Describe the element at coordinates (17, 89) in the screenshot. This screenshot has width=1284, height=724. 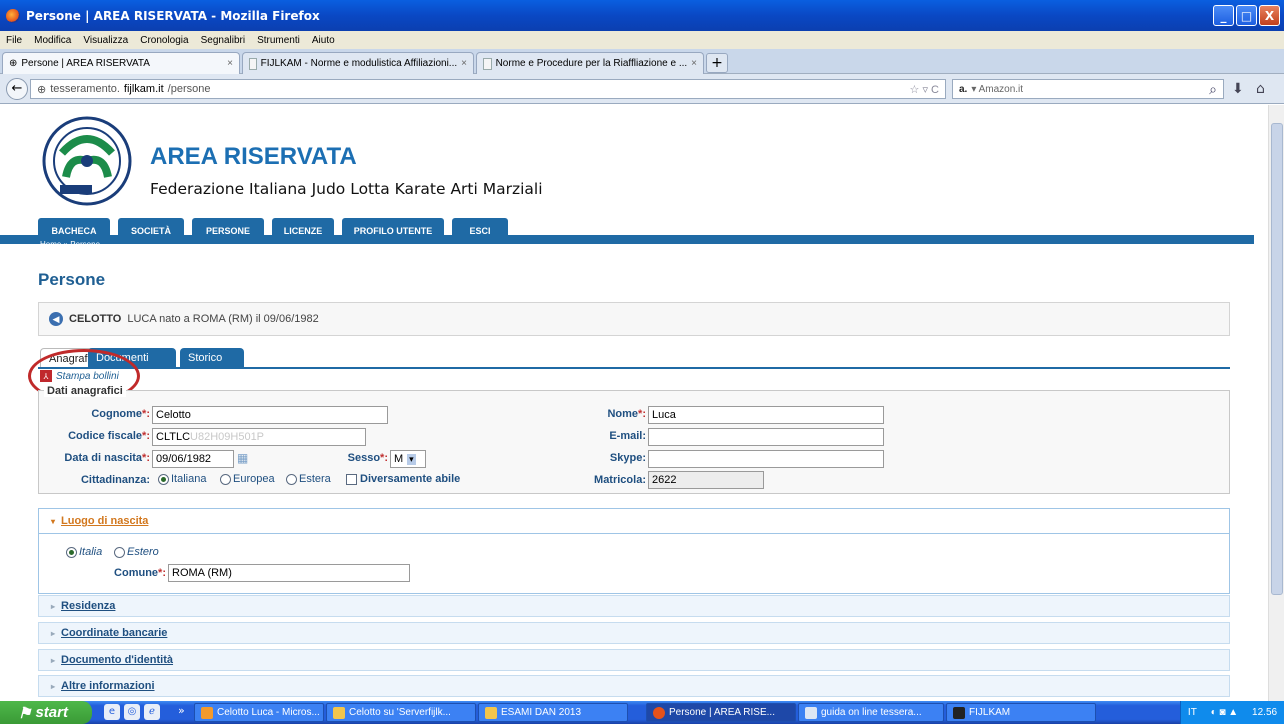
I see `back-button: ←` at that location.